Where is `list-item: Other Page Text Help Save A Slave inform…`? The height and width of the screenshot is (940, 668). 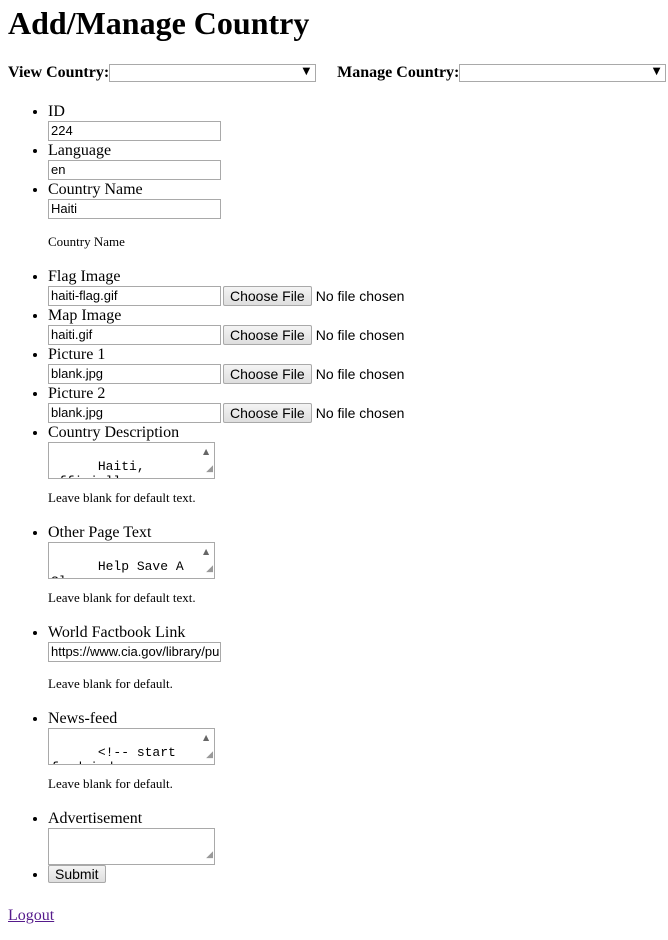 list-item: Other Page Text Help Save A Slave inform… is located at coordinates (348, 564).